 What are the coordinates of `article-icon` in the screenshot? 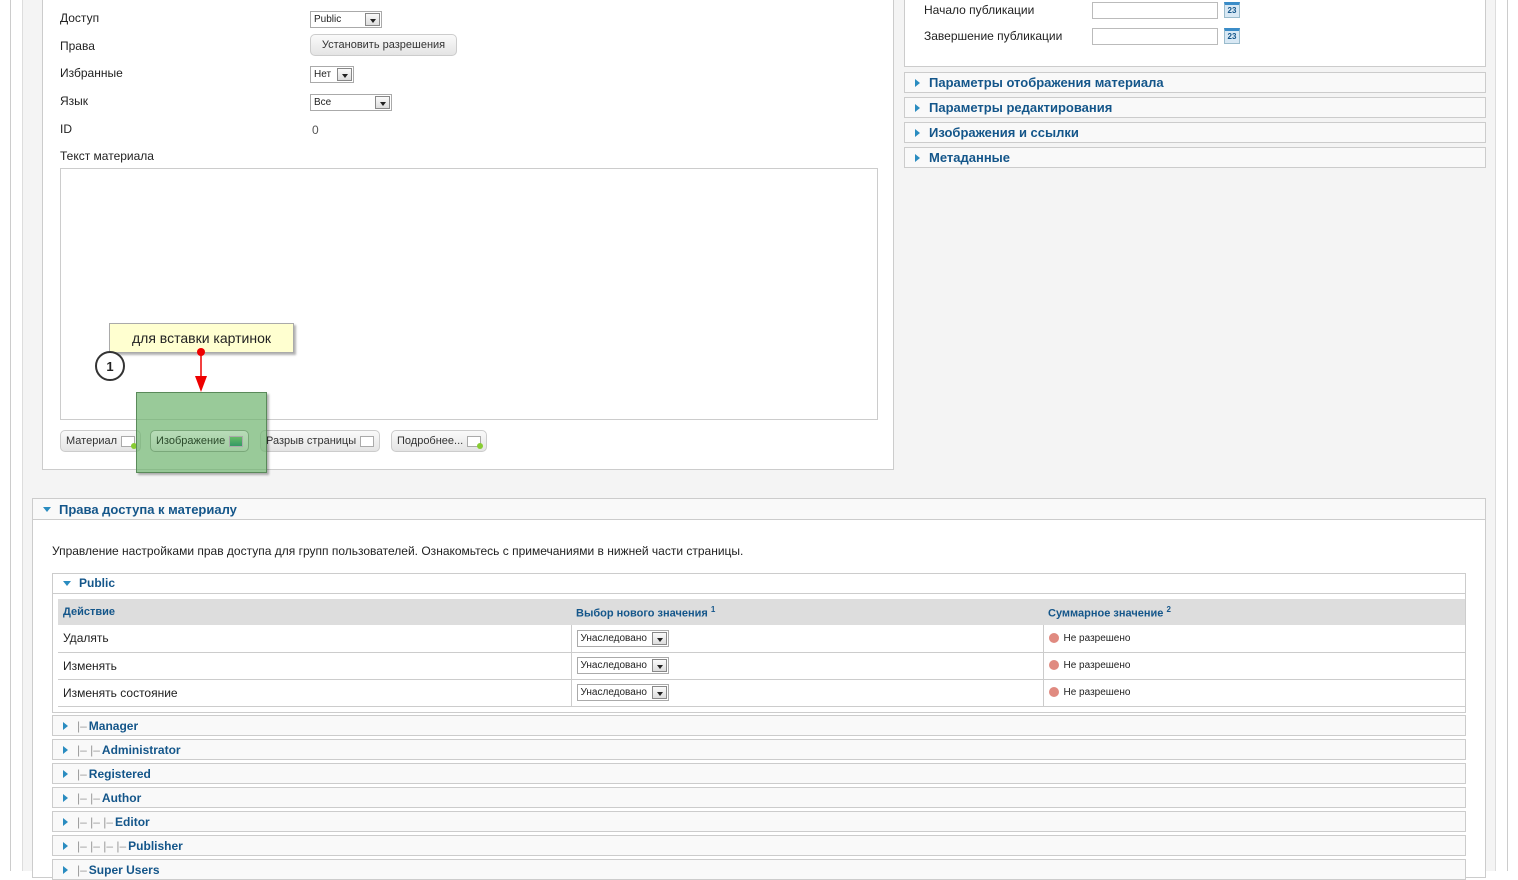 It's located at (129, 442).